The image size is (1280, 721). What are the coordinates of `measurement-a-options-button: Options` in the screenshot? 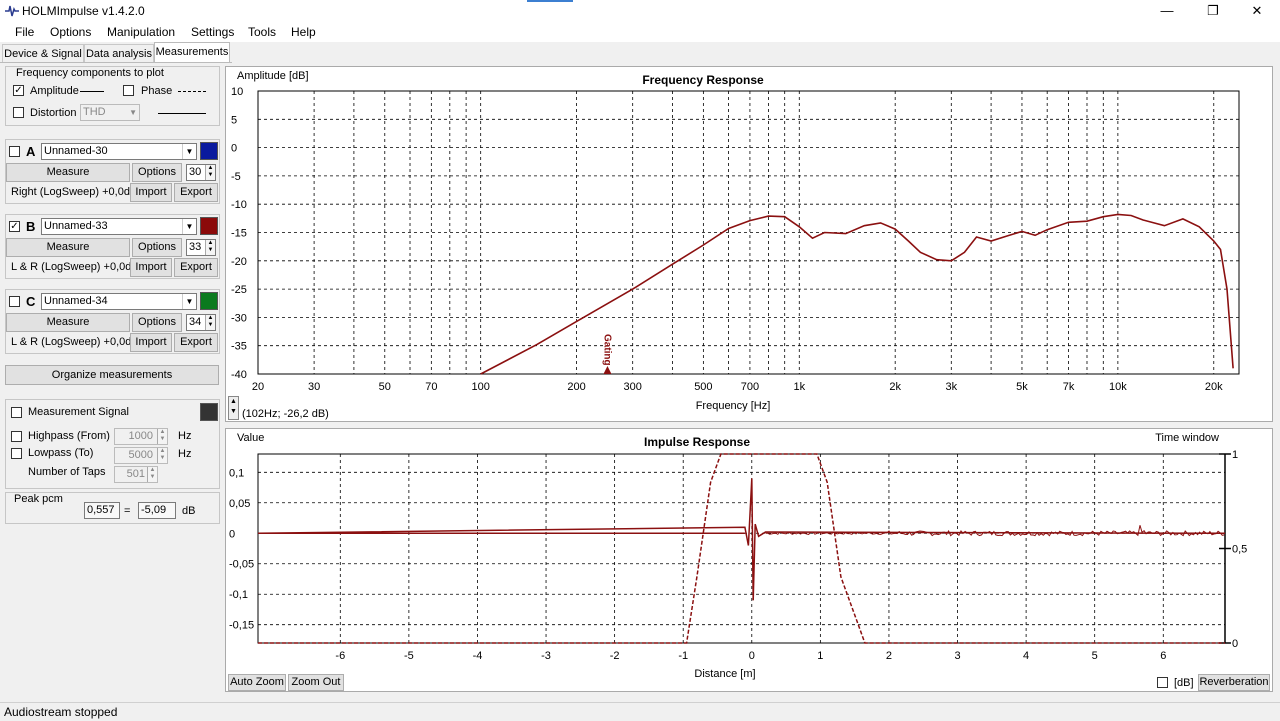 It's located at (157, 172).